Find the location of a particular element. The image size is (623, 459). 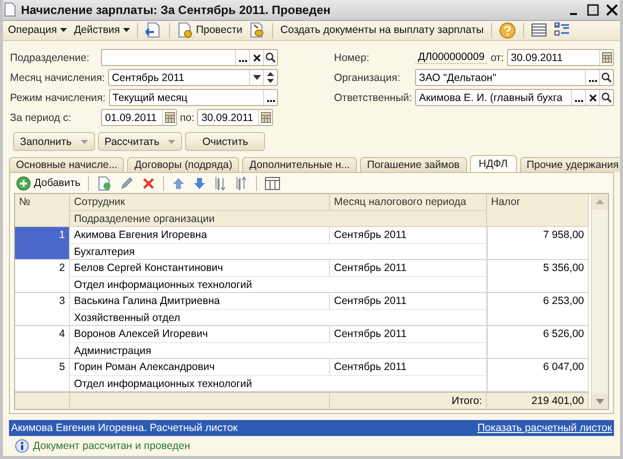

column-header: Месяц налогового периода is located at coordinates (408, 202).